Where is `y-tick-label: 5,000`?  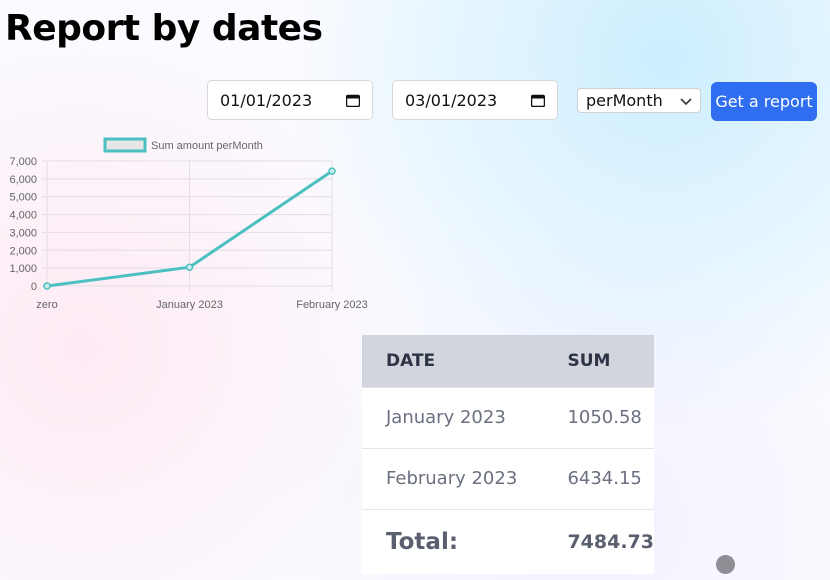
y-tick-label: 5,000 is located at coordinates (23, 198).